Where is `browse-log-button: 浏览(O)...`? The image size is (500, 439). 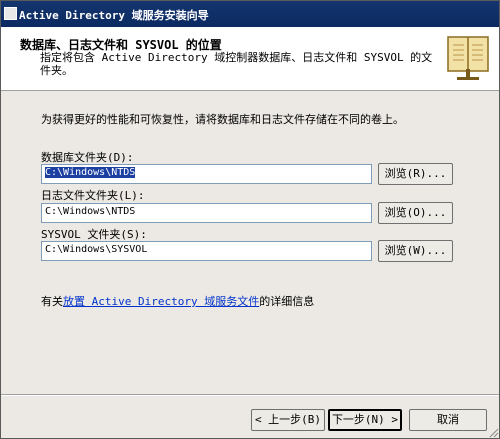 browse-log-button: 浏览(O)... is located at coordinates (415, 213).